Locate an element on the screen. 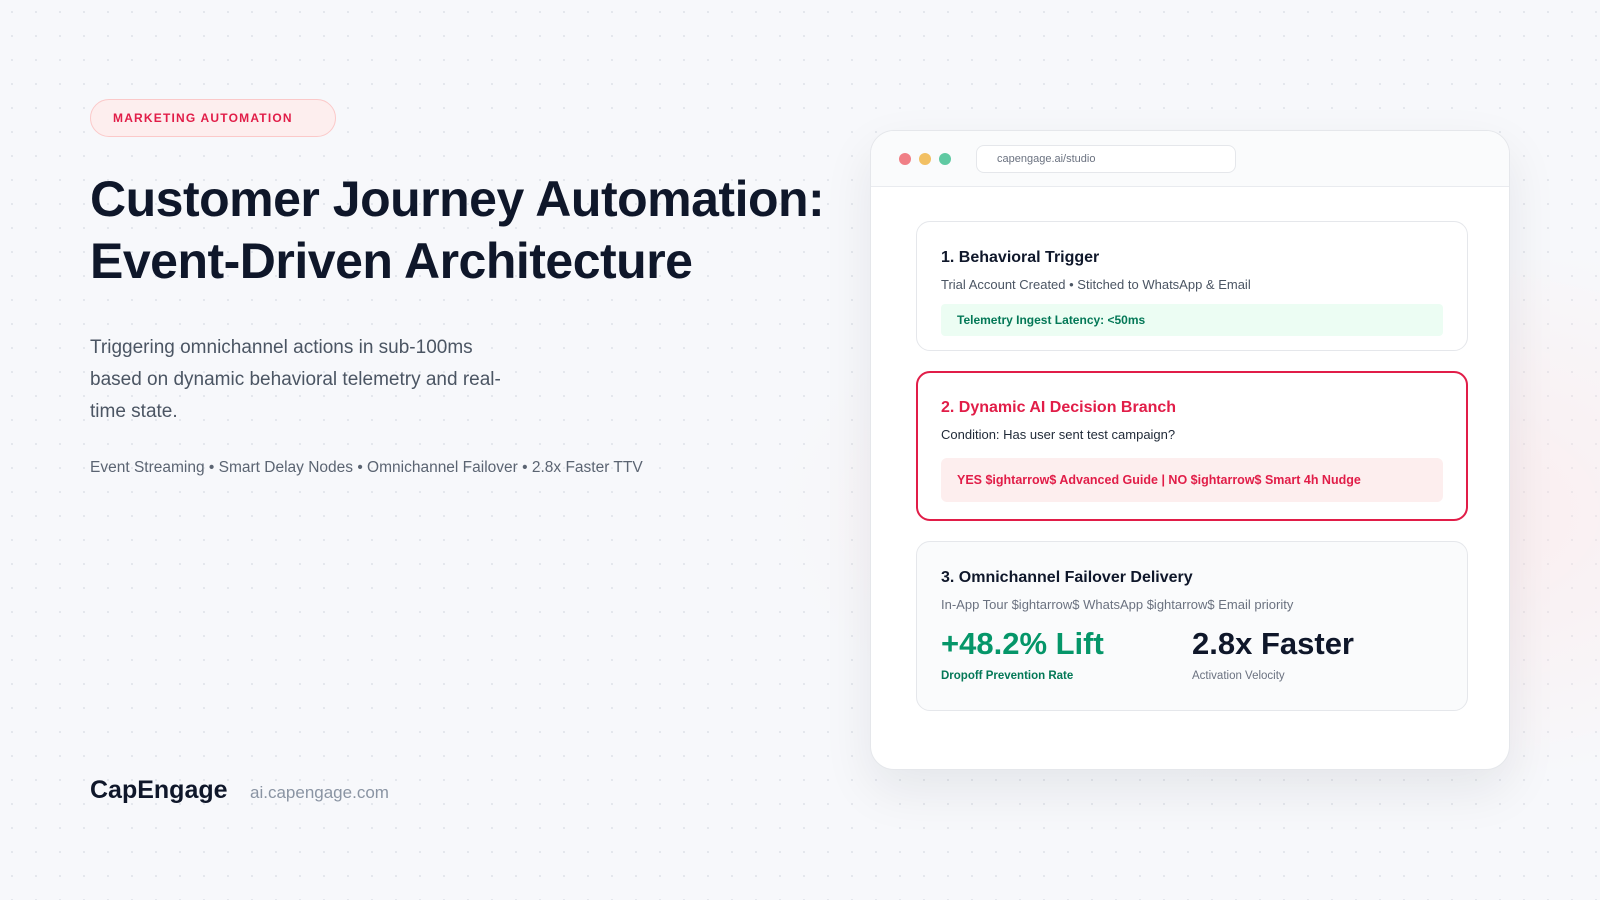 The image size is (1600, 900). metric-lift-value: +48.2% Lift is located at coordinates (1022, 643).